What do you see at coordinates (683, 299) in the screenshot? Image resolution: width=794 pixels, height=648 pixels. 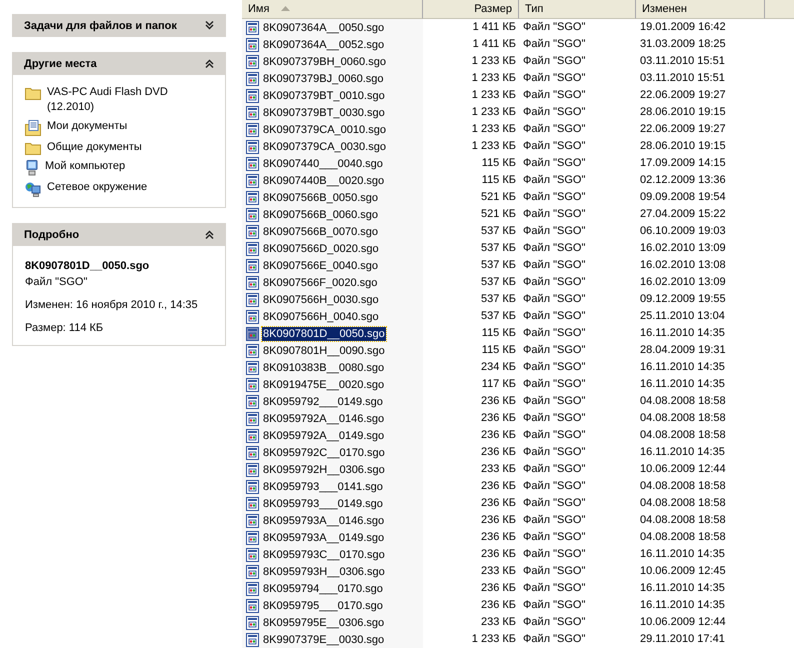 I see `modified-date: 09.12.2009 19:55` at bounding box center [683, 299].